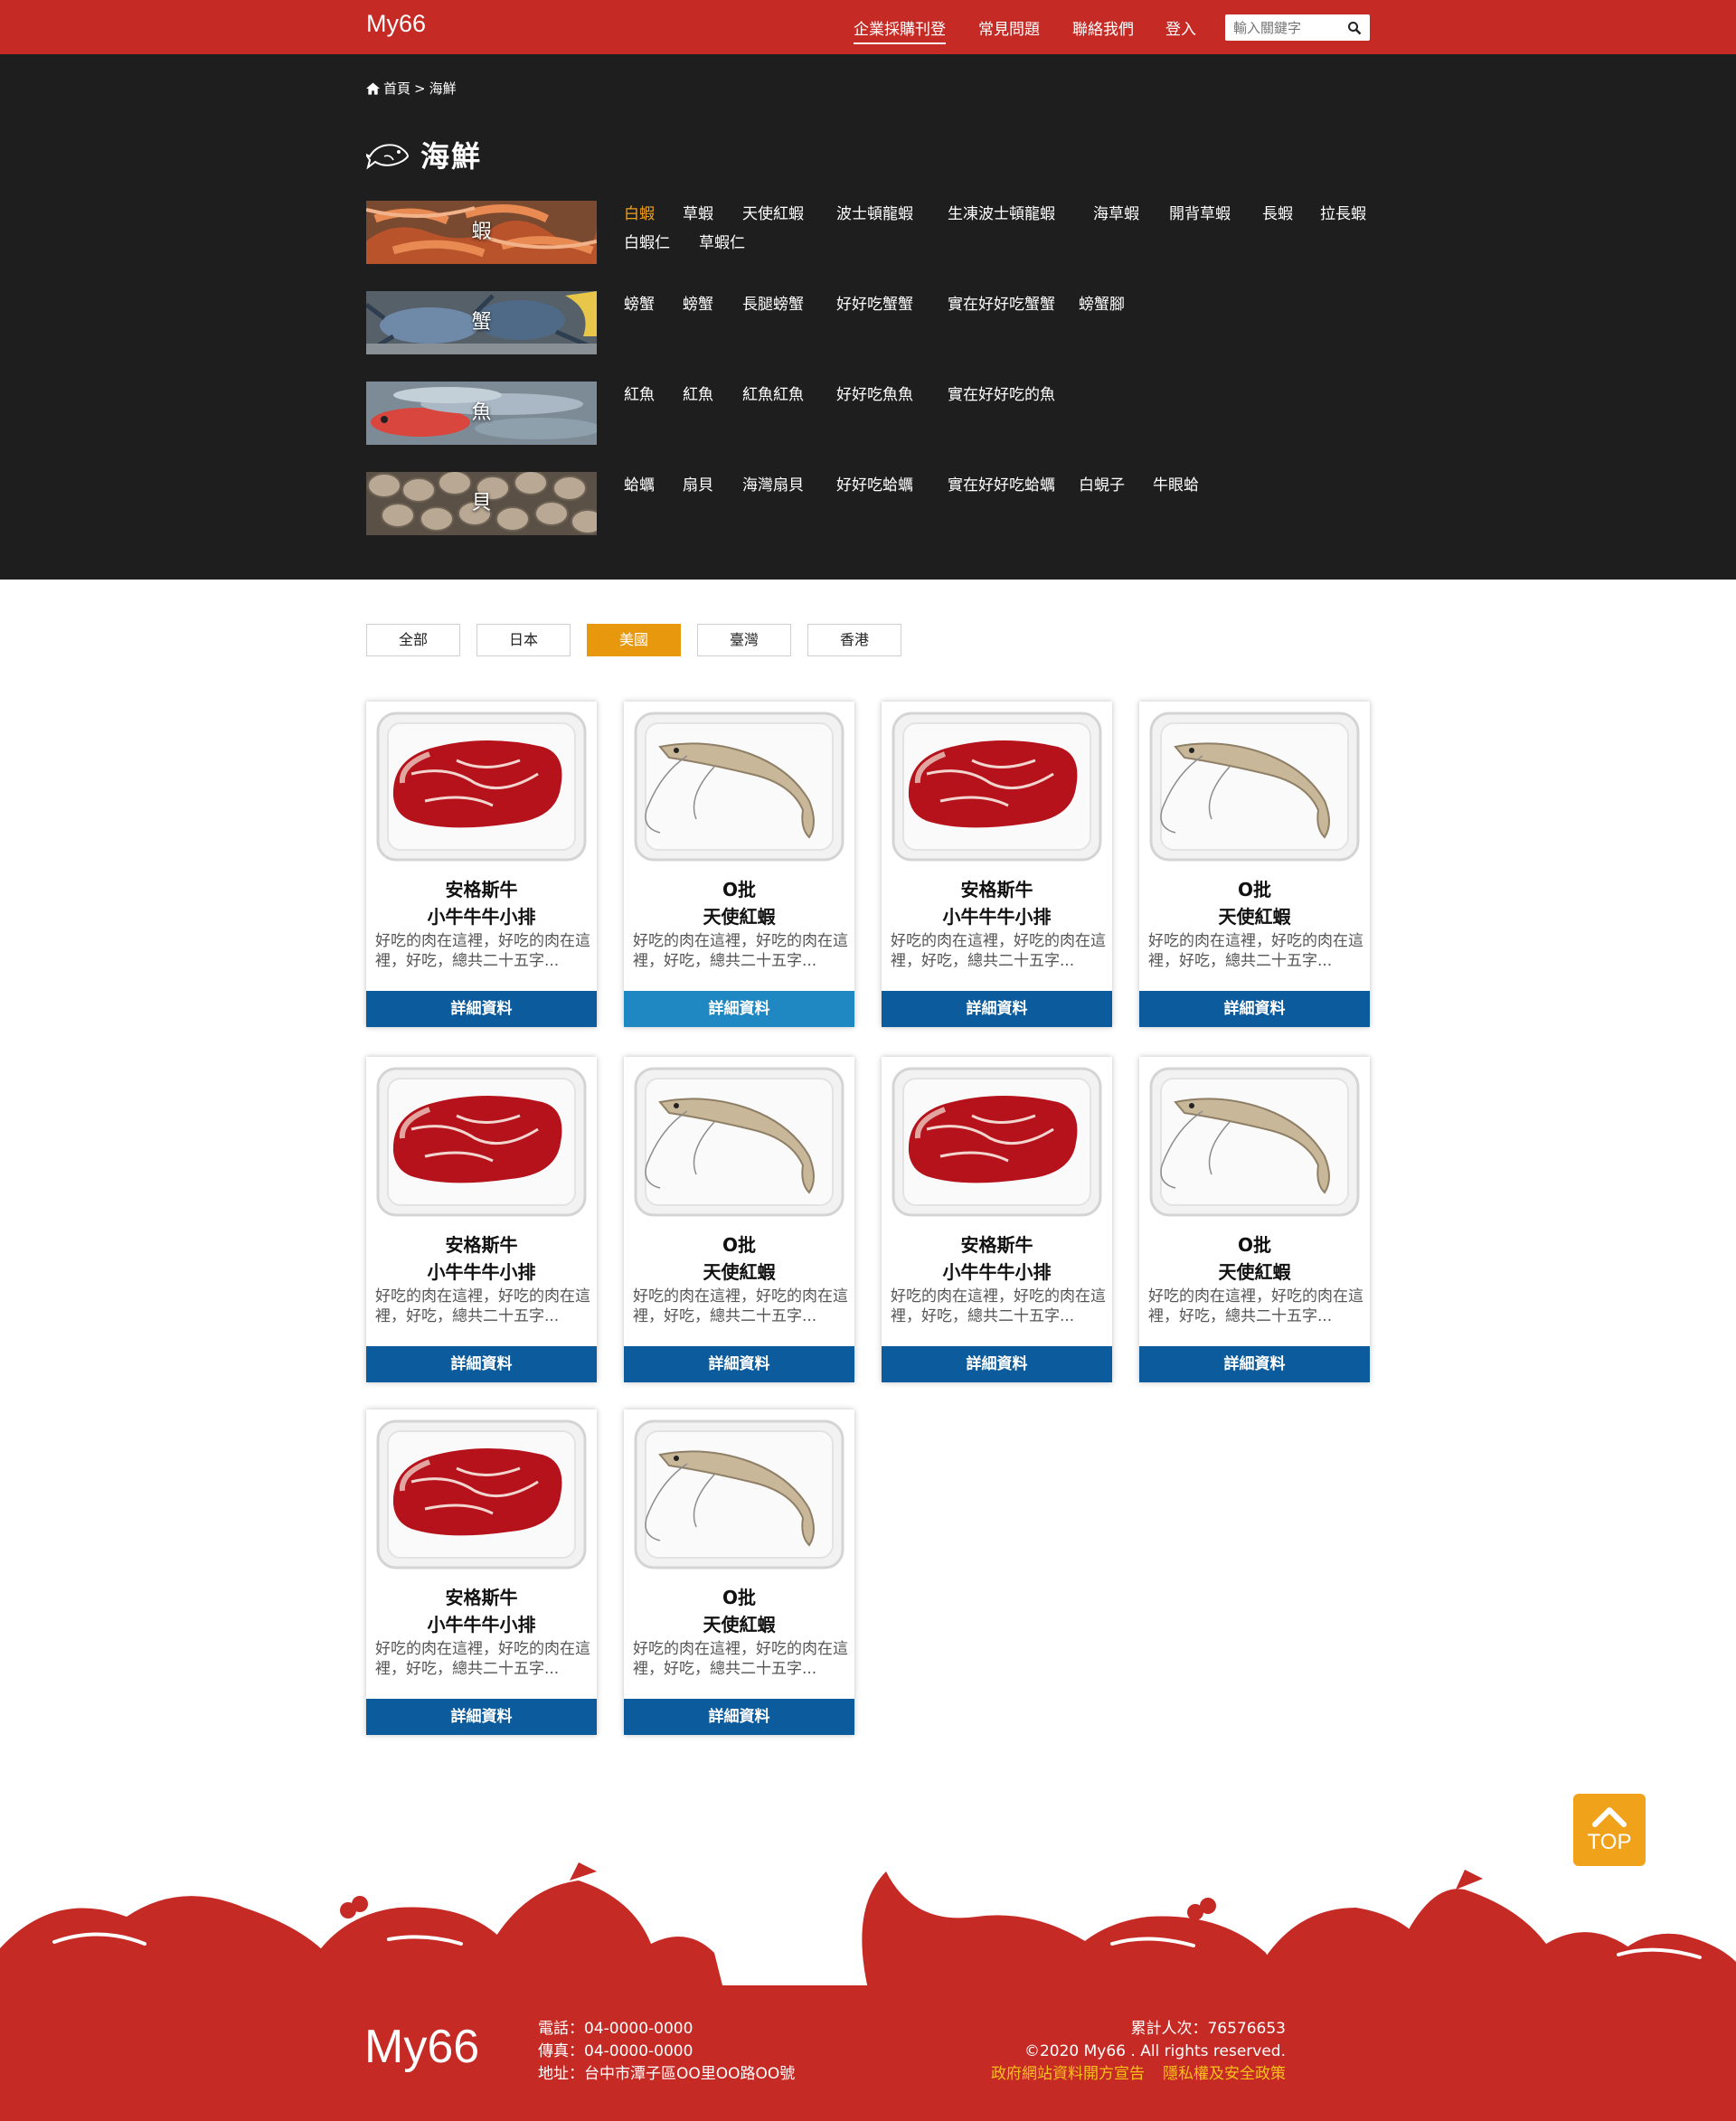 The image size is (1736, 2121). Describe the element at coordinates (1102, 302) in the screenshot. I see `category-link: 螃蟹腳` at that location.